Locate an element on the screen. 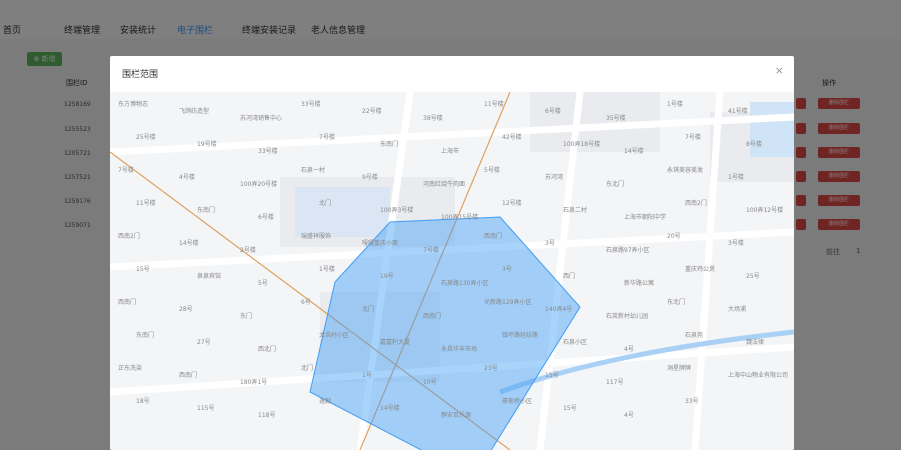 Image resolution: width=901 pixels, height=462 pixels. map-label: 100弄12号楼 is located at coordinates (764, 210).